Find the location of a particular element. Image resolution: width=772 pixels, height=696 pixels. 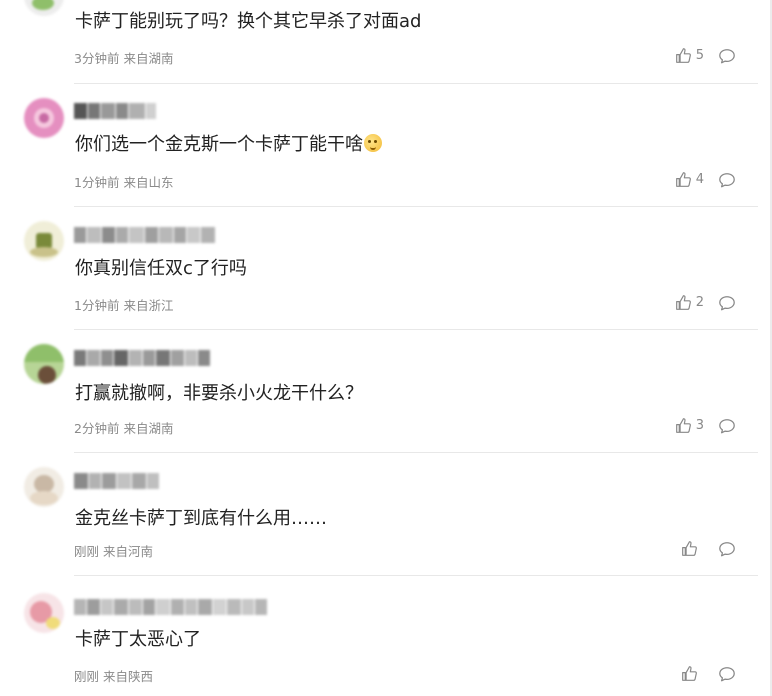

comment-location: 来自浙江 is located at coordinates (148, 305).